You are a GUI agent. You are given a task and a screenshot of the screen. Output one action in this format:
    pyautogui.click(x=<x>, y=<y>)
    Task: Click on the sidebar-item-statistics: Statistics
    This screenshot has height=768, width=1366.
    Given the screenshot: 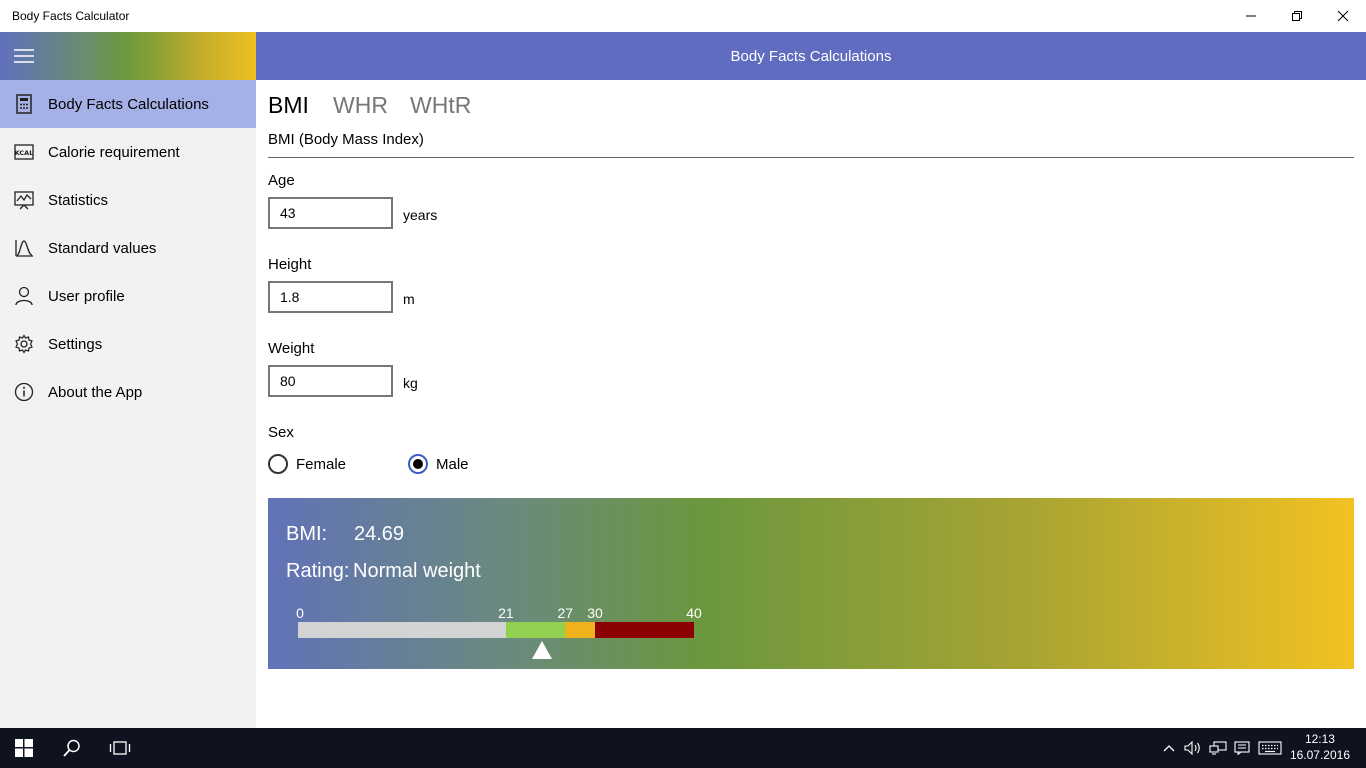 What is the action you would take?
    pyautogui.click(x=128, y=200)
    